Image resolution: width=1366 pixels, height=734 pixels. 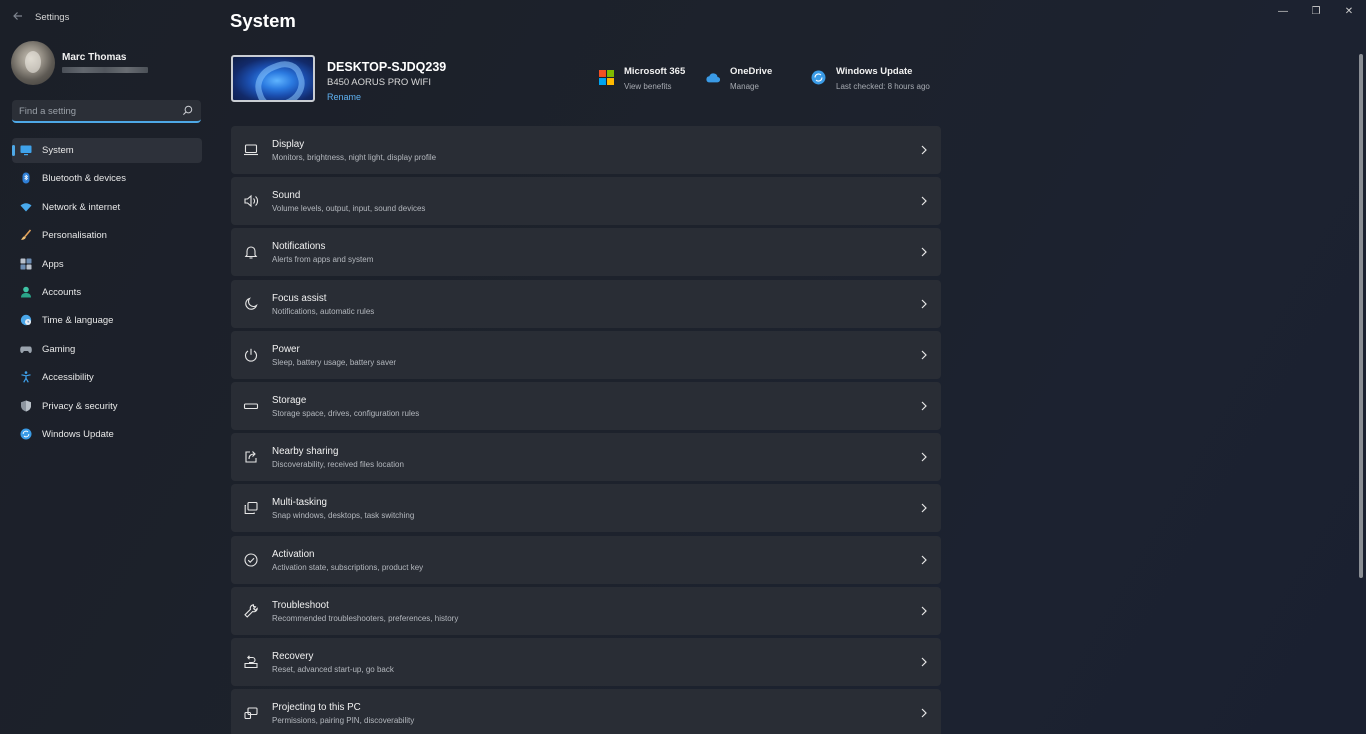 I want to click on globe-clock-icon, so click(x=26, y=320).